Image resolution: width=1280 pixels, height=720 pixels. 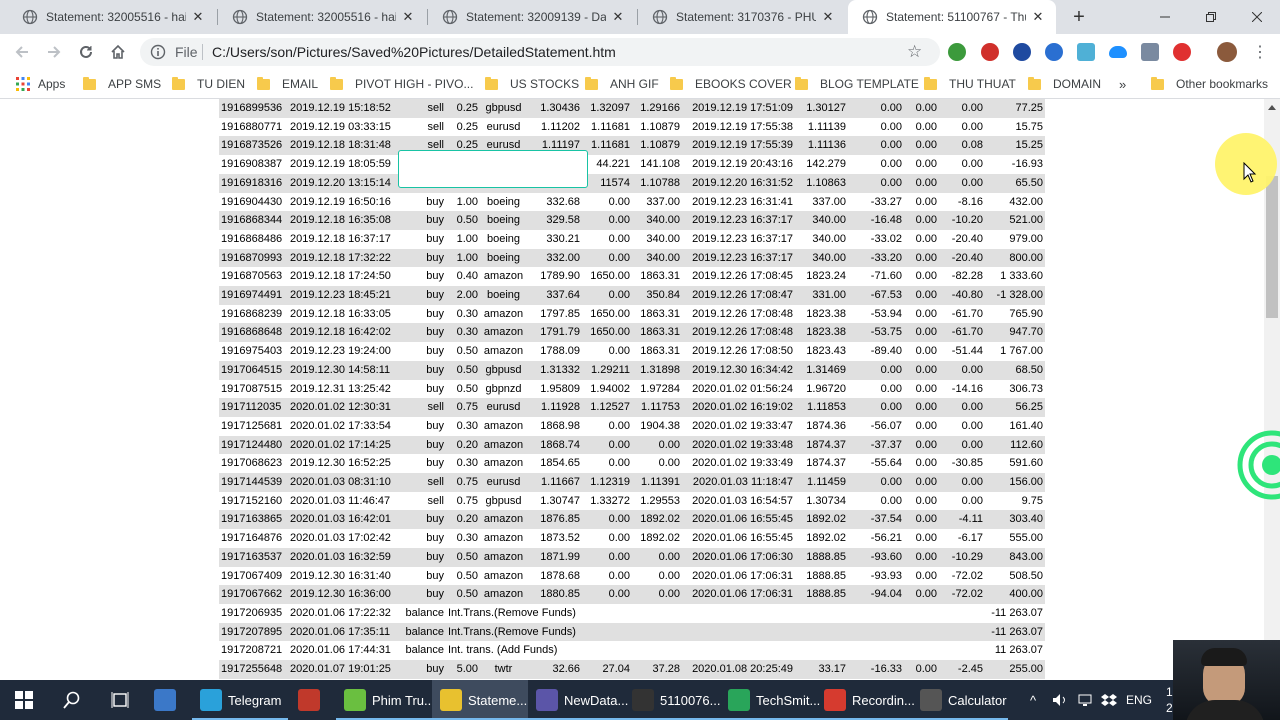 I want to click on extension-dropbox-icon, so click(x=1150, y=52).